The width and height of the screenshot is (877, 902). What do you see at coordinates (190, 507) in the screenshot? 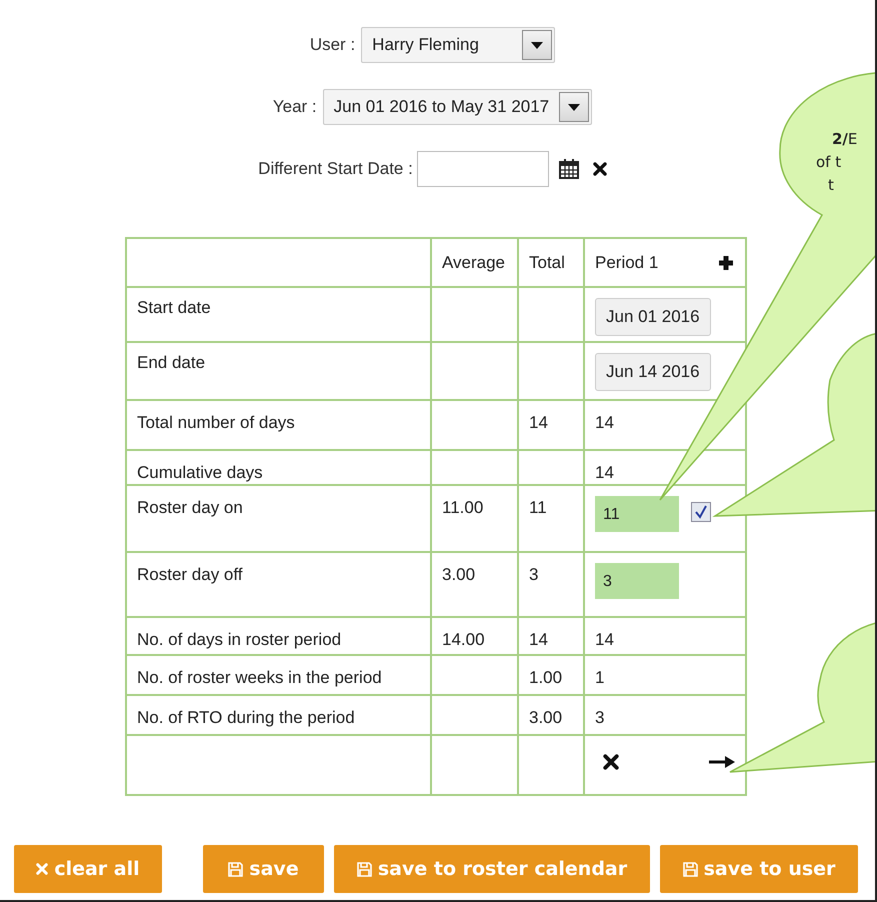
I see `row-label: Roster day on` at bounding box center [190, 507].